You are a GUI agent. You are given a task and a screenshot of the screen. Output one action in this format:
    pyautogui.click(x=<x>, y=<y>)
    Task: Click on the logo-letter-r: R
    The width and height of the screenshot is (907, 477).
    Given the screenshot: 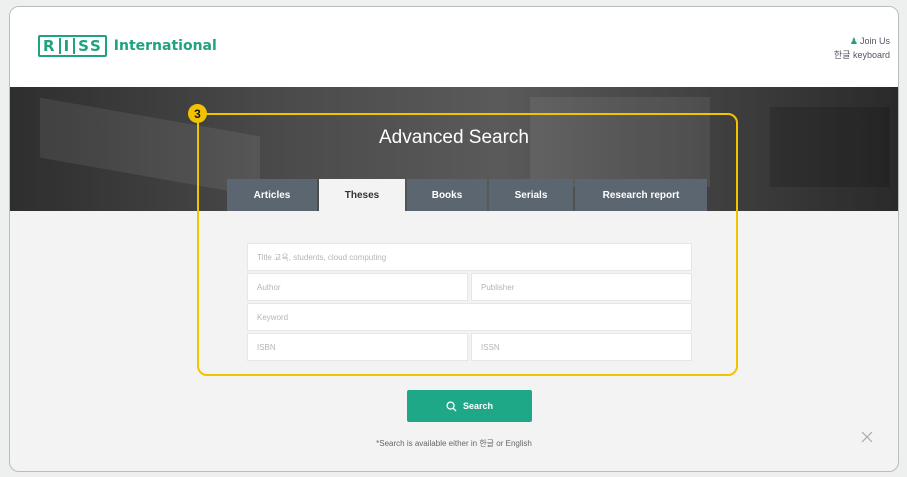 What is the action you would take?
    pyautogui.click(x=49, y=46)
    